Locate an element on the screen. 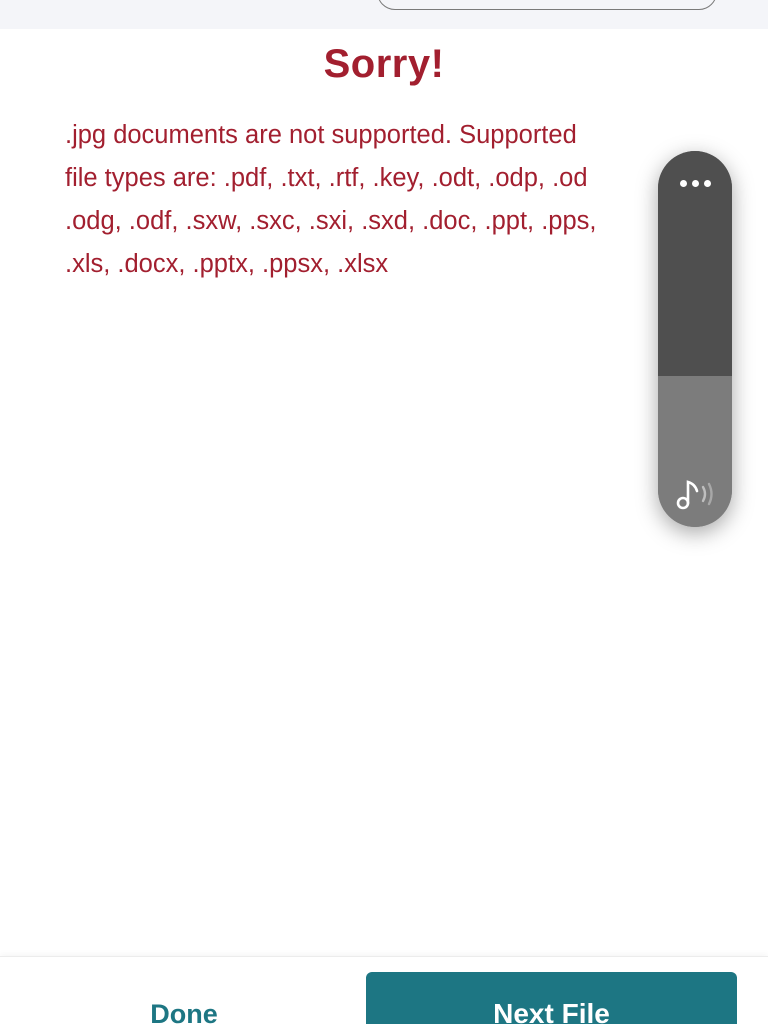  bottom-action-bar: Done Next File is located at coordinates (384, 990).